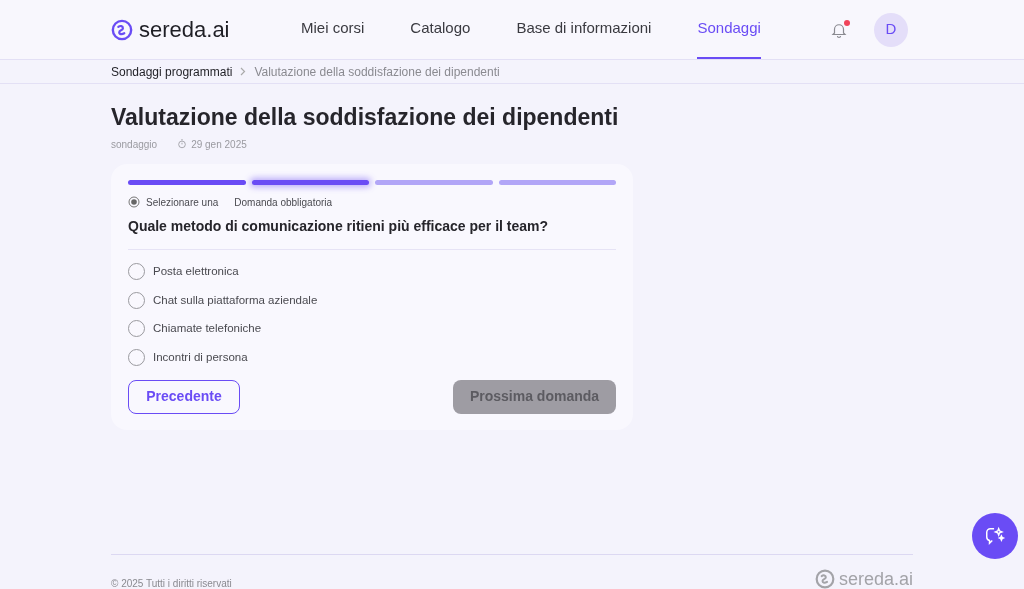  I want to click on footer-logo-text: sereda.ai, so click(875, 579).